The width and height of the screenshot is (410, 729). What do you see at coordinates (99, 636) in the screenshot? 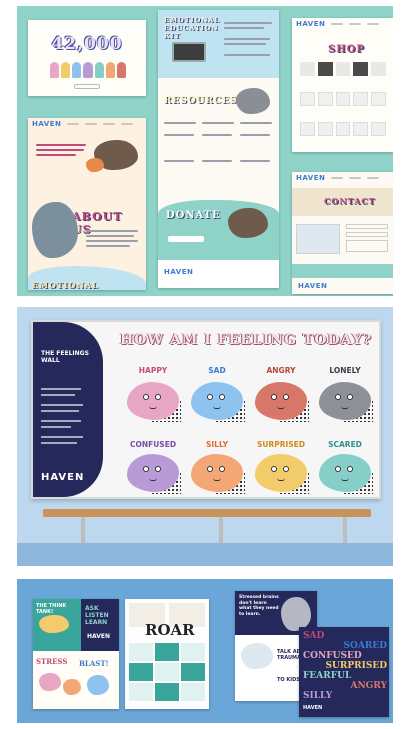
I see `brochure-logo: HAVEN` at bounding box center [99, 636].